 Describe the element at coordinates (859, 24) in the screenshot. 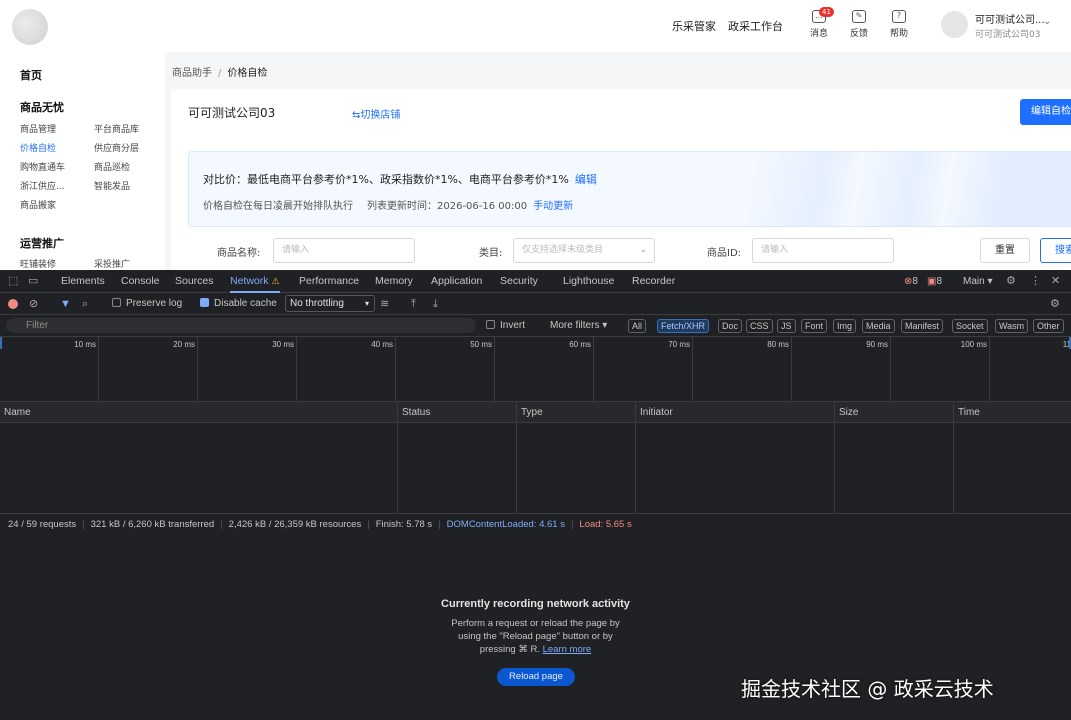

I see `feedback-button: ✎ 反馈` at that location.